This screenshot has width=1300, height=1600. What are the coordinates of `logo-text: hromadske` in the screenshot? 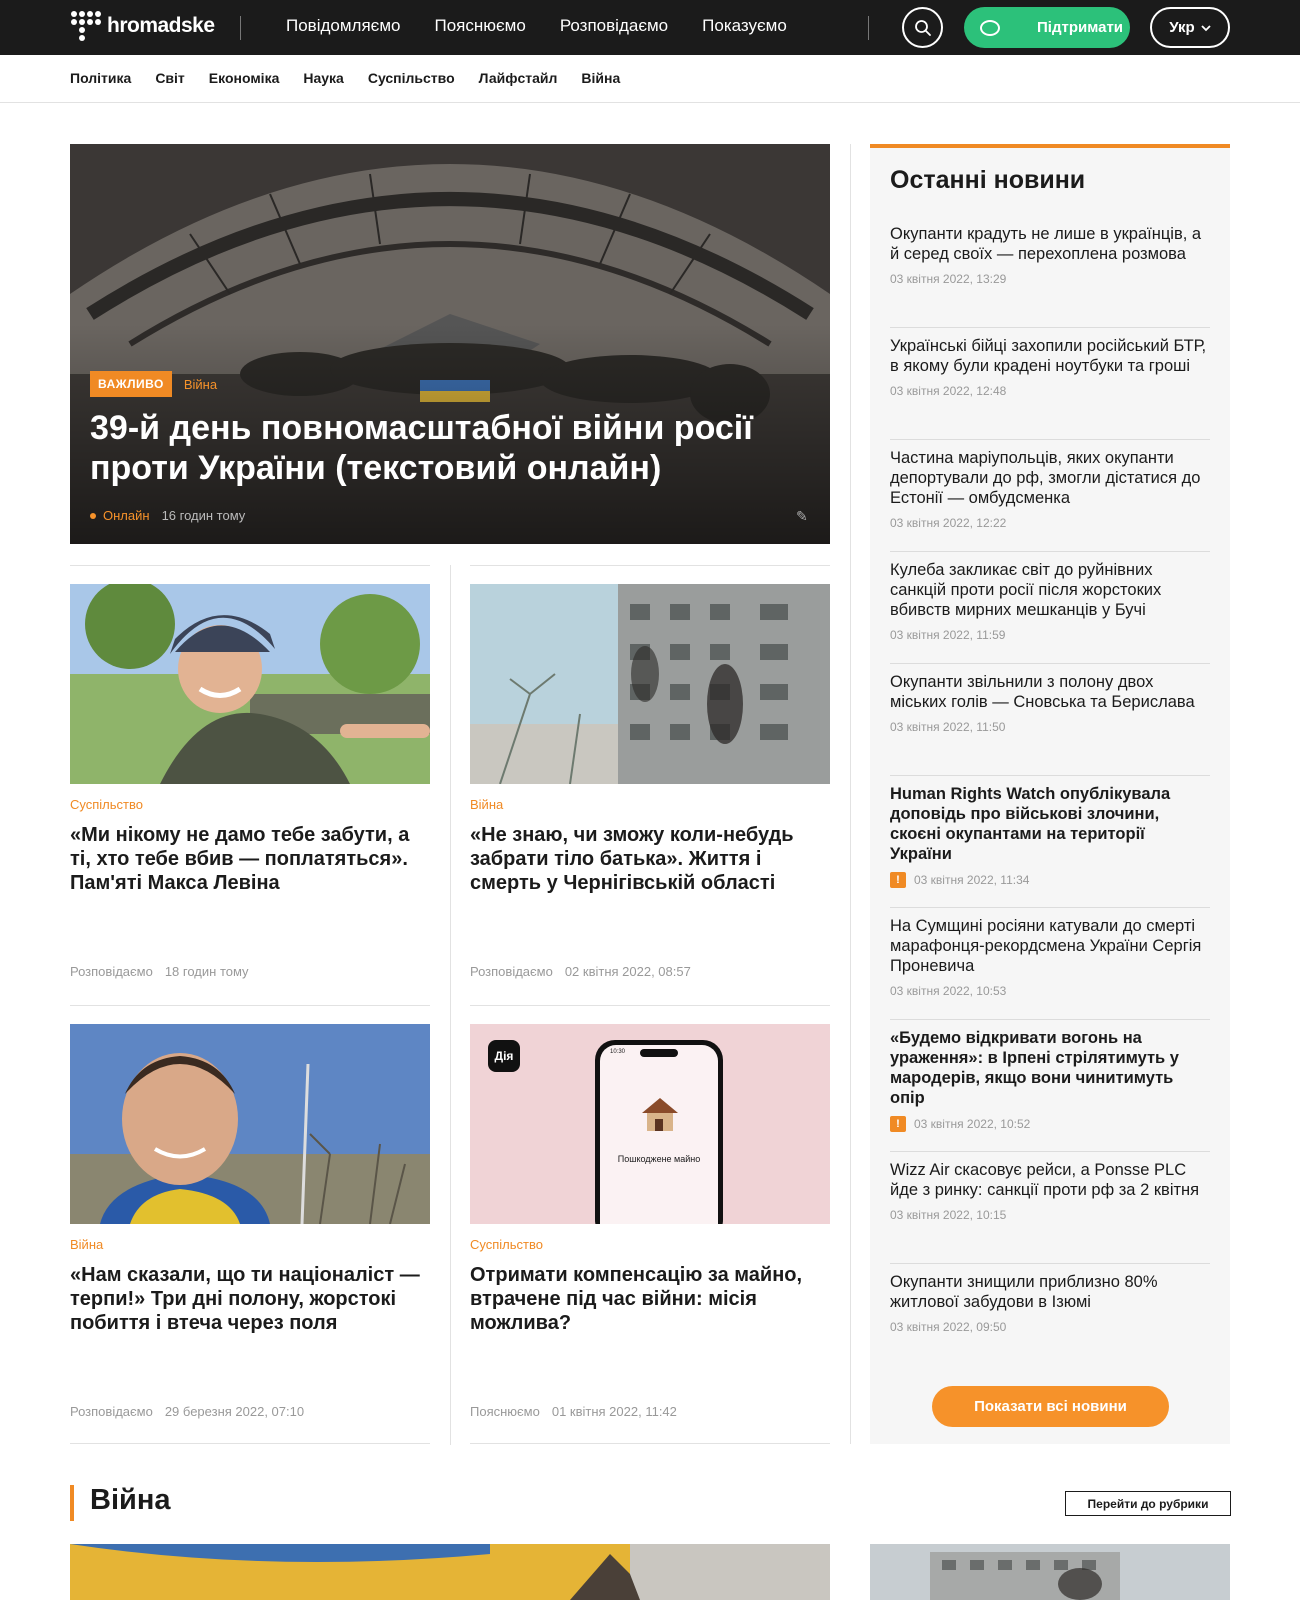 It's located at (161, 25).